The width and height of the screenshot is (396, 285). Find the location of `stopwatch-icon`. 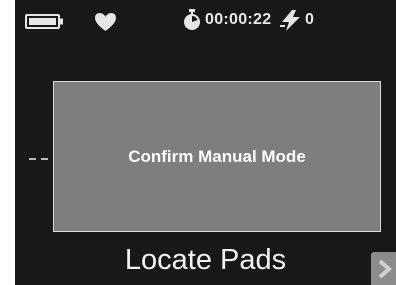

stopwatch-icon is located at coordinates (192, 19).